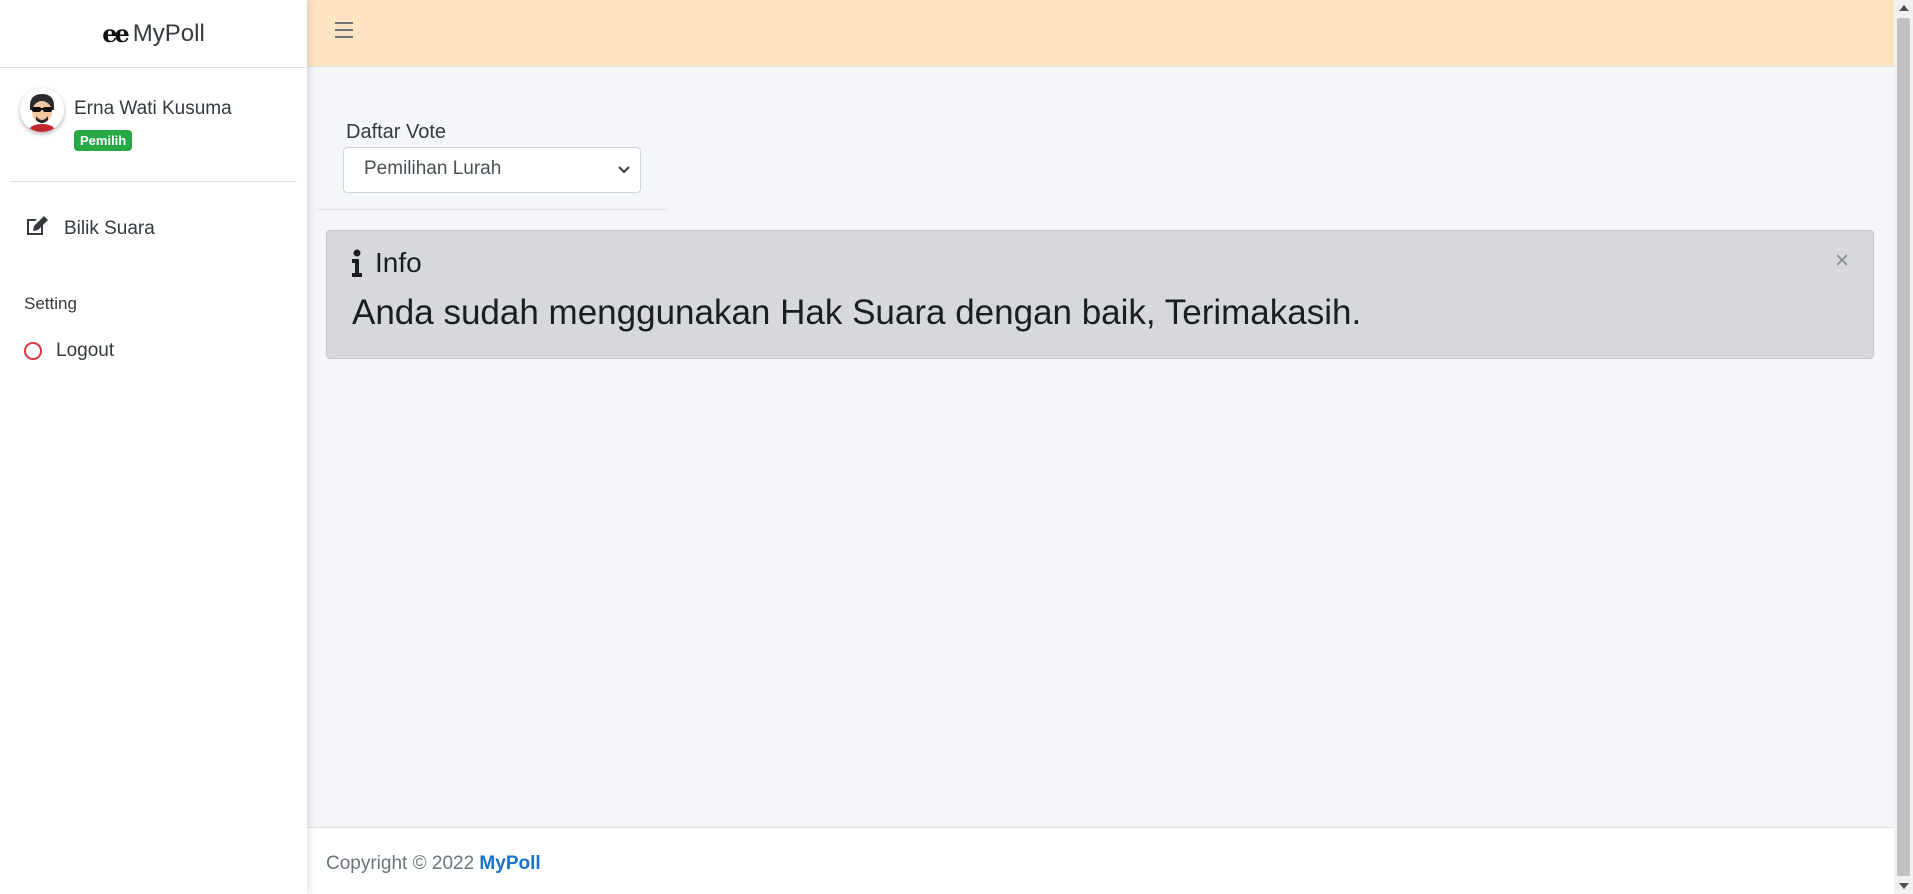  What do you see at coordinates (153, 125) in the screenshot?
I see `user-panel: Erna Wati Kusuma Pemilih` at bounding box center [153, 125].